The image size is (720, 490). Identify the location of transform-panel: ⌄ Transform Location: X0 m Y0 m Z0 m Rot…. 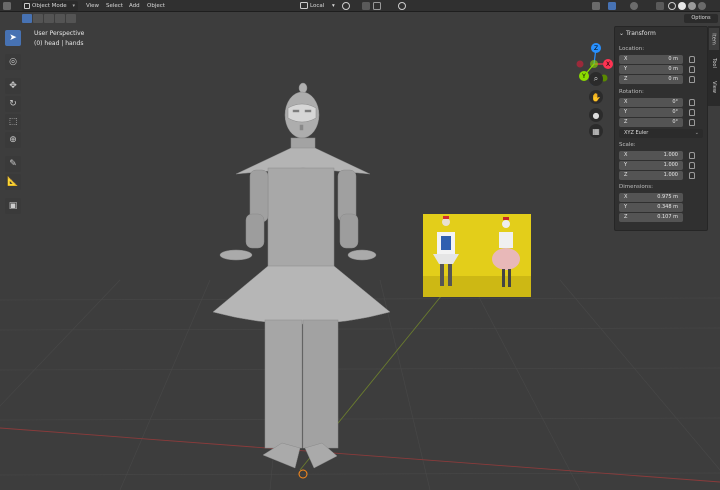
(661, 128).